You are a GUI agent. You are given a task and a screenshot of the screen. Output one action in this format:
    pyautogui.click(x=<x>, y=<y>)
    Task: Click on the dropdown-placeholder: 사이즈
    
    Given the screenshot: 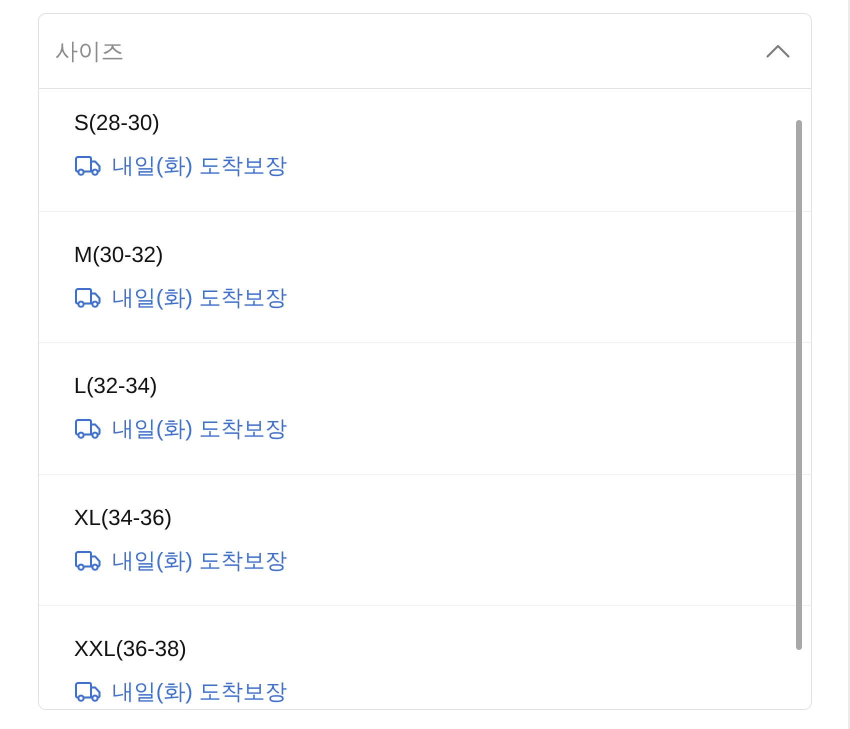 What is the action you would take?
    pyautogui.click(x=89, y=51)
    